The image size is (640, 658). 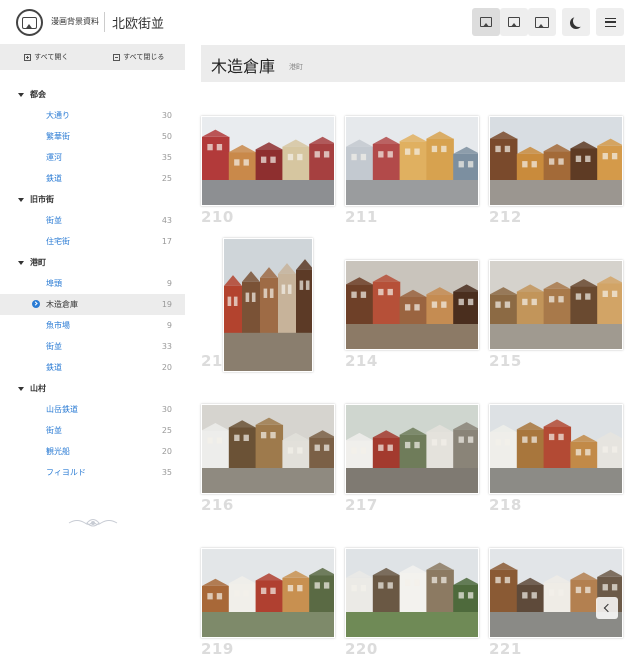 I want to click on view-small-button, so click(x=486, y=22).